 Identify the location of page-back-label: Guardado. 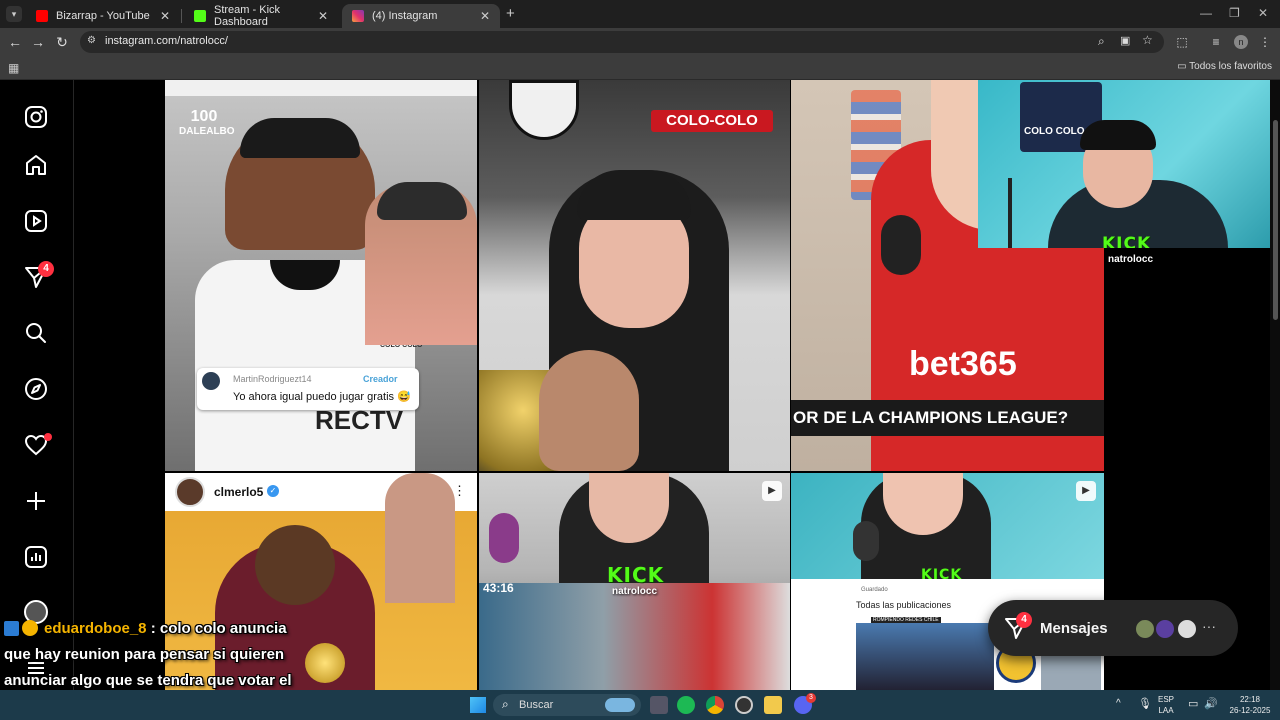
(874, 590).